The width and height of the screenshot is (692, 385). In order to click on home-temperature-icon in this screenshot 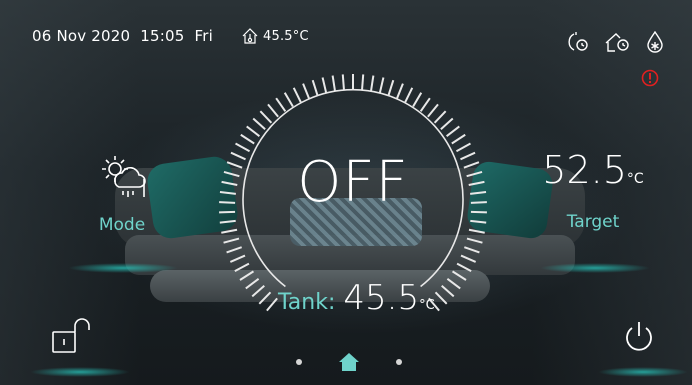, I will do `click(250, 36)`.